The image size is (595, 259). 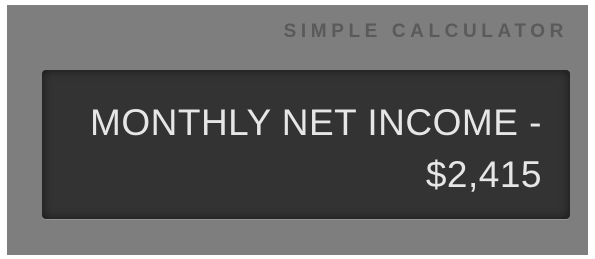 What do you see at coordinates (316, 122) in the screenshot?
I see `result-label: MONTHLY NET INCOME -` at bounding box center [316, 122].